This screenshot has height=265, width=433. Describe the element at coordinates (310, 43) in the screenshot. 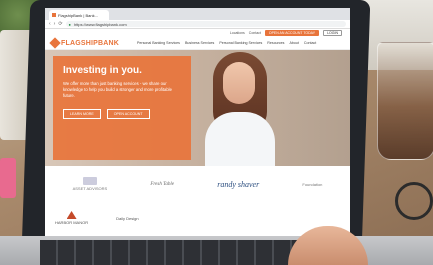

I see `nav-item-contact: Contact` at that location.